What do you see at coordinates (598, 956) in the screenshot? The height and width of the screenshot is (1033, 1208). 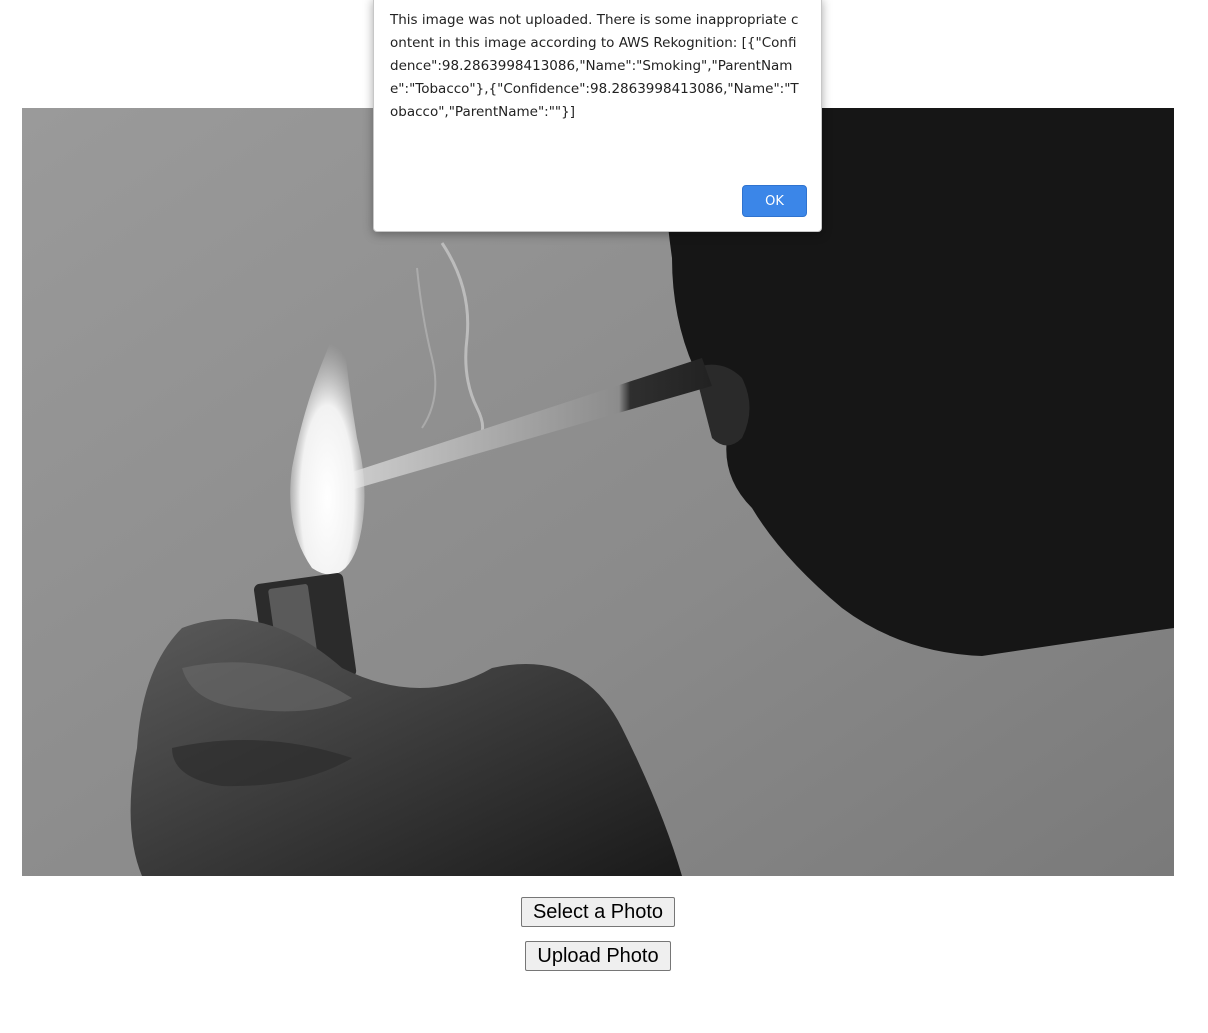 I see `upload-photo-button: Upload Photo` at bounding box center [598, 956].